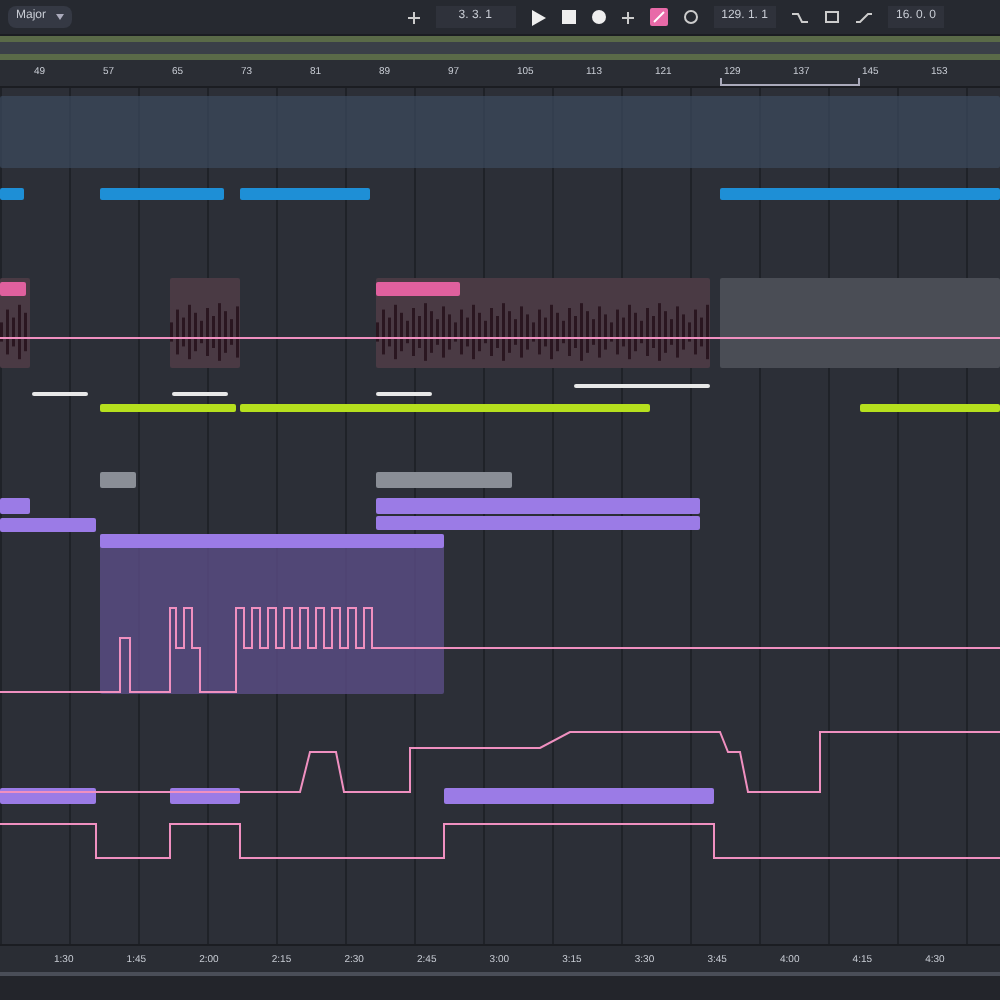 Image resolution: width=1000 pixels, height=1000 pixels. What do you see at coordinates (799, 17) in the screenshot?
I see `curve-icon` at bounding box center [799, 17].